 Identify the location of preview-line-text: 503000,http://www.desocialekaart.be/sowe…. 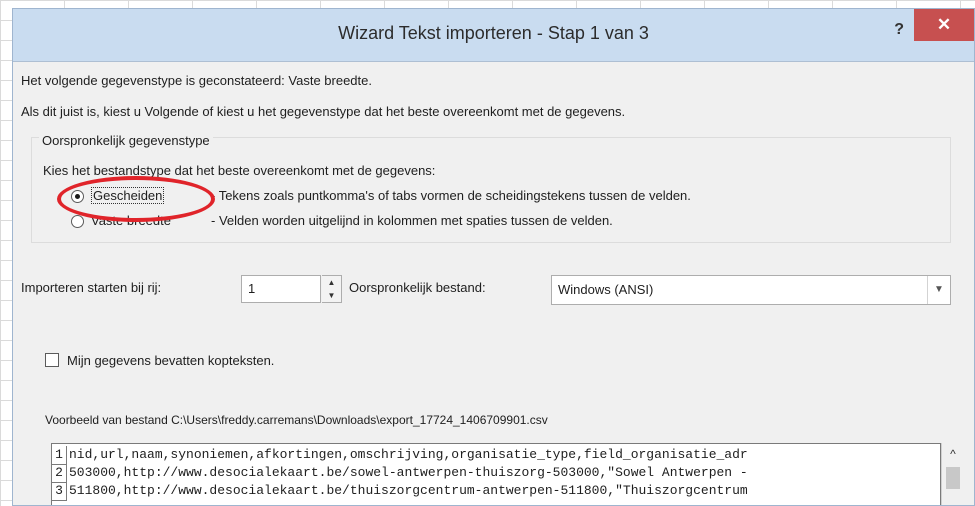
(408, 472).